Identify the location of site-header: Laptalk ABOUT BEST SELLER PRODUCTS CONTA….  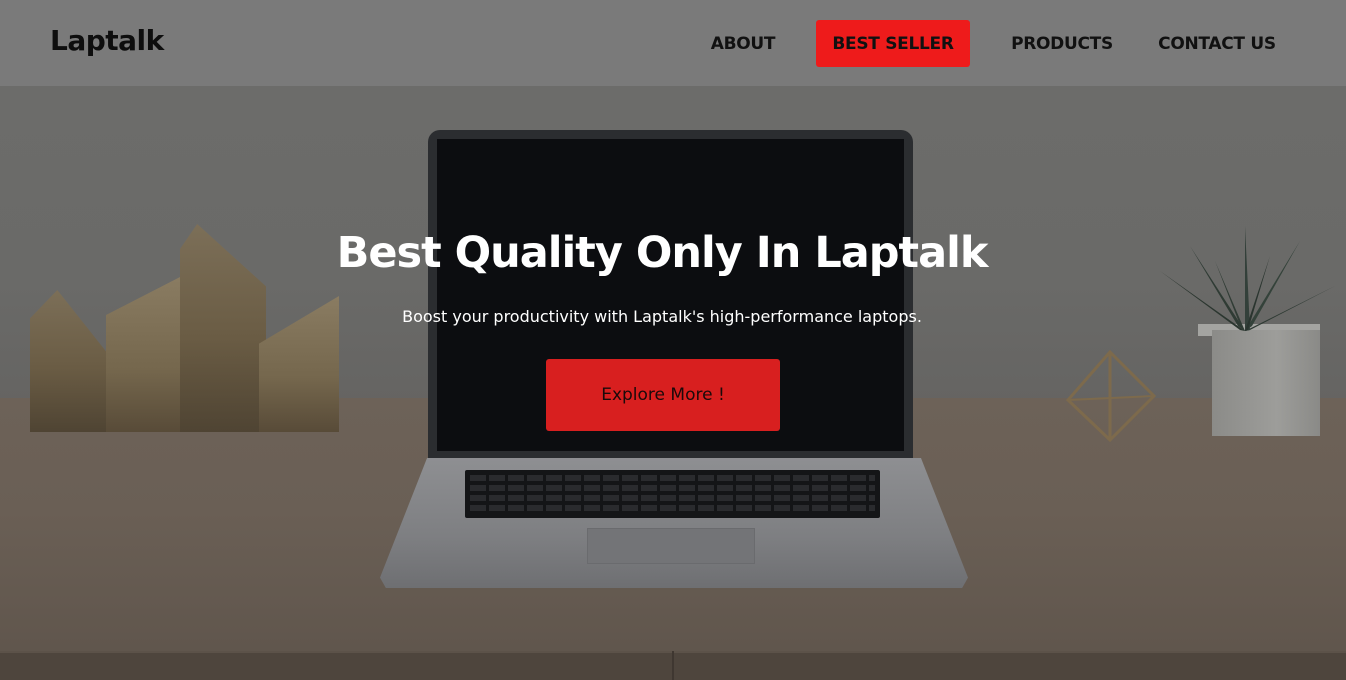
(673, 43).